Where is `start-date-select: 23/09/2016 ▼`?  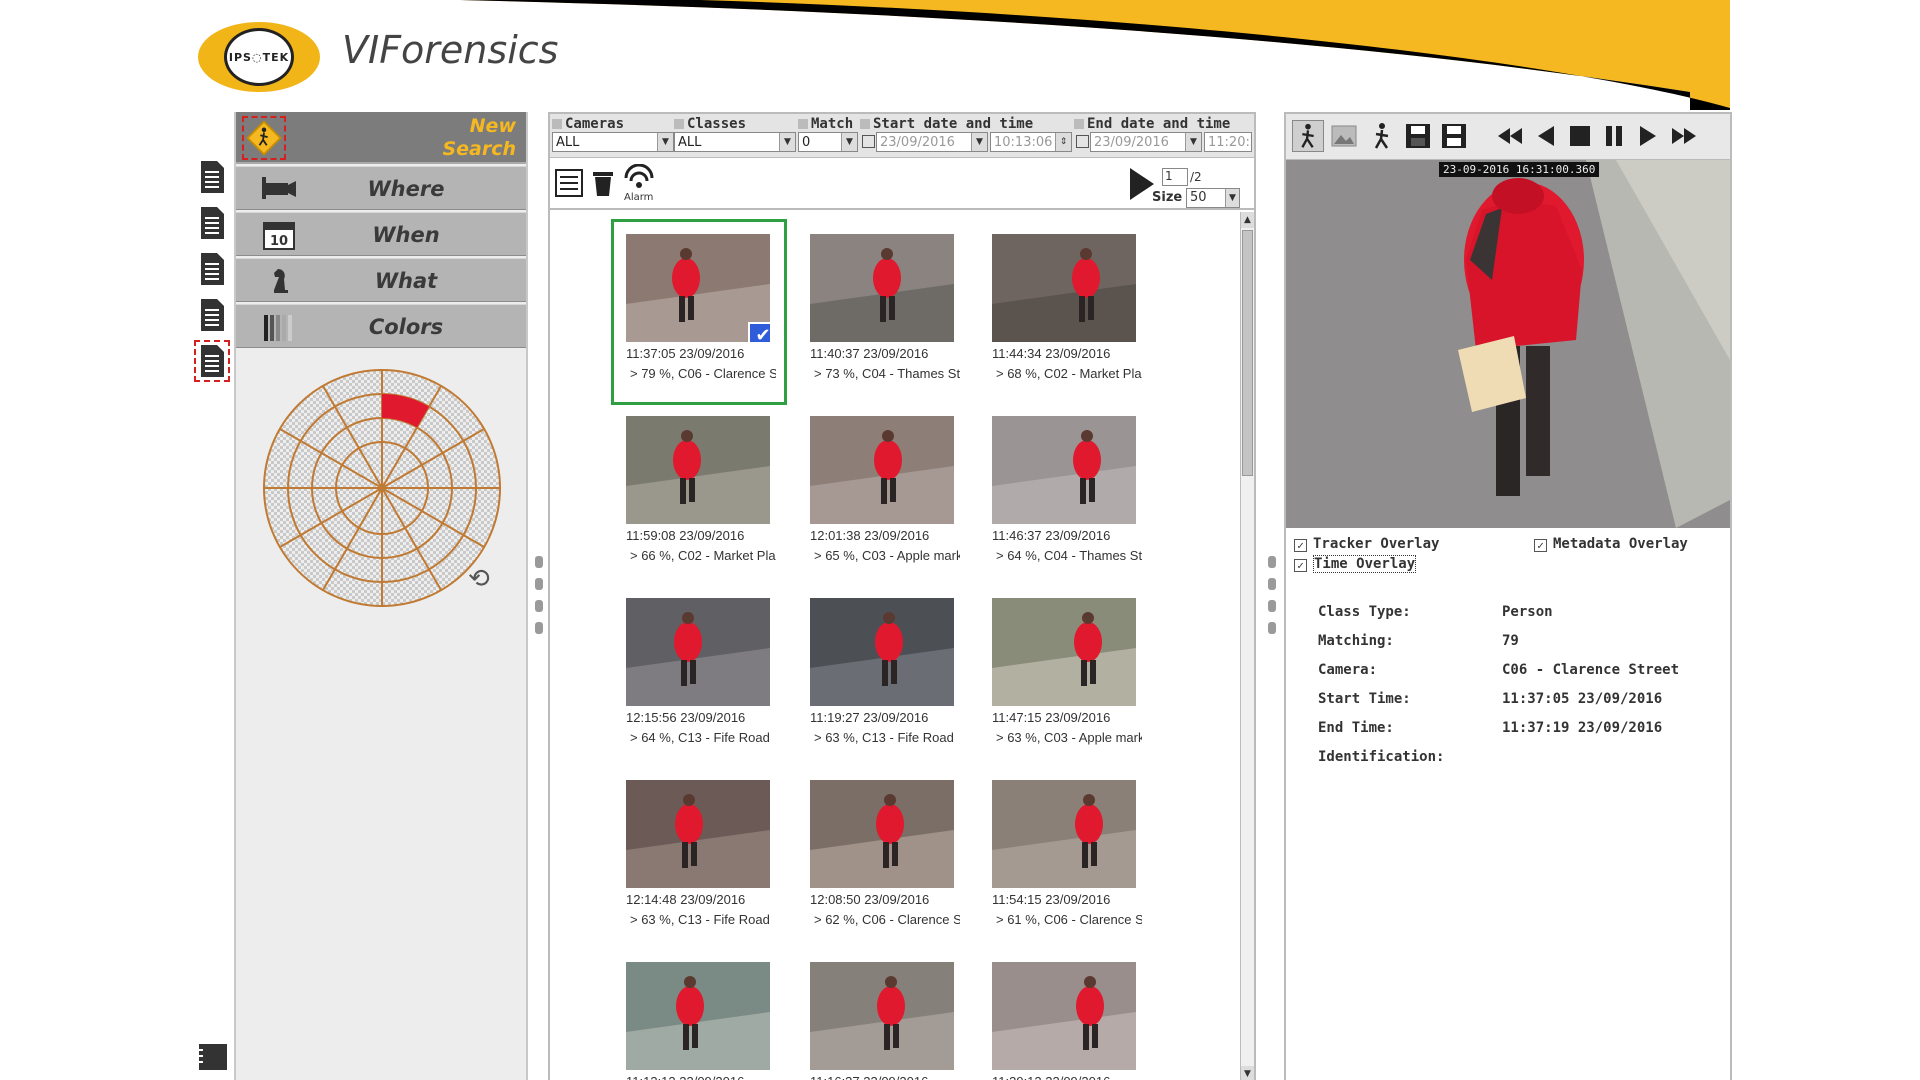 start-date-select: 23/09/2016 ▼ is located at coordinates (932, 142).